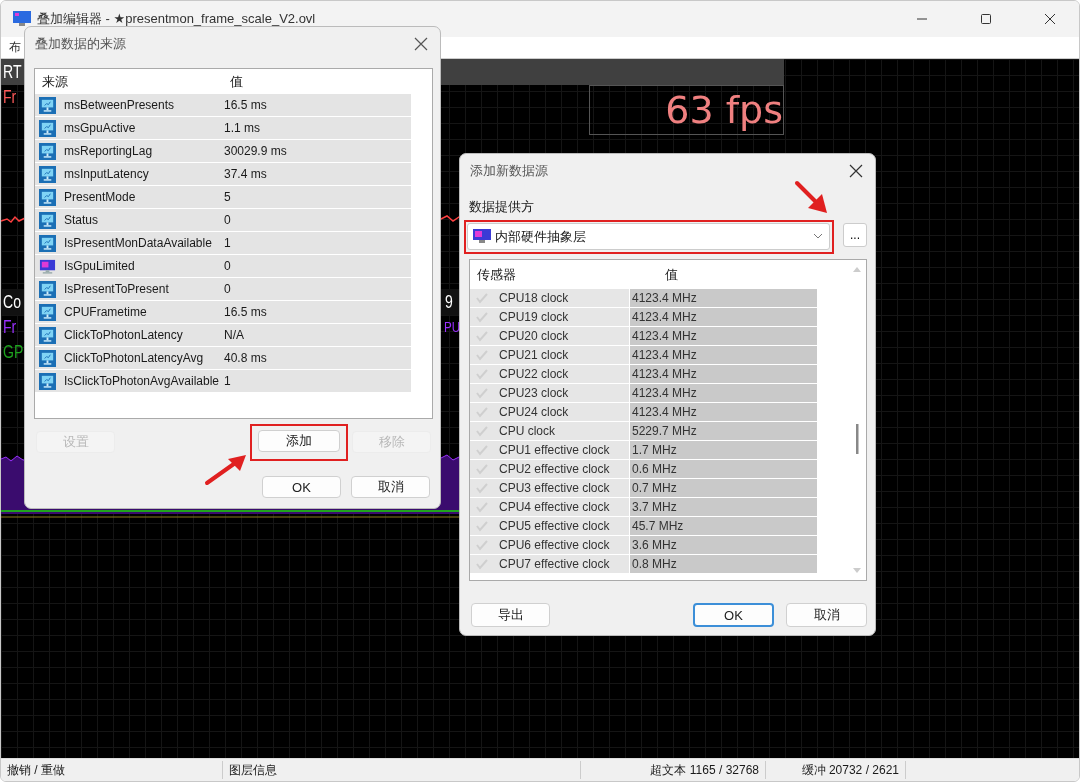 The image size is (1080, 782). Describe the element at coordinates (402, 770) in the screenshot. I see `status-text: 图层信息` at that location.